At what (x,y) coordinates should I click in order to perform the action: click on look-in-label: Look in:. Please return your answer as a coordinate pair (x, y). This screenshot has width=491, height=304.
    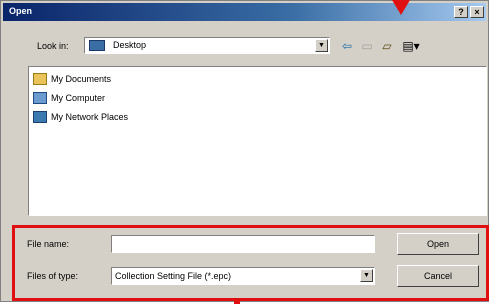
    Looking at the image, I should click on (53, 46).